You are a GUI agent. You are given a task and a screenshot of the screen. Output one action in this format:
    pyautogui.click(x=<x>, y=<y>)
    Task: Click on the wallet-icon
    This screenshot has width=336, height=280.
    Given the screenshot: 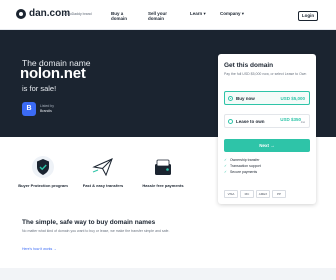 What is the action you would take?
    pyautogui.click(x=163, y=167)
    